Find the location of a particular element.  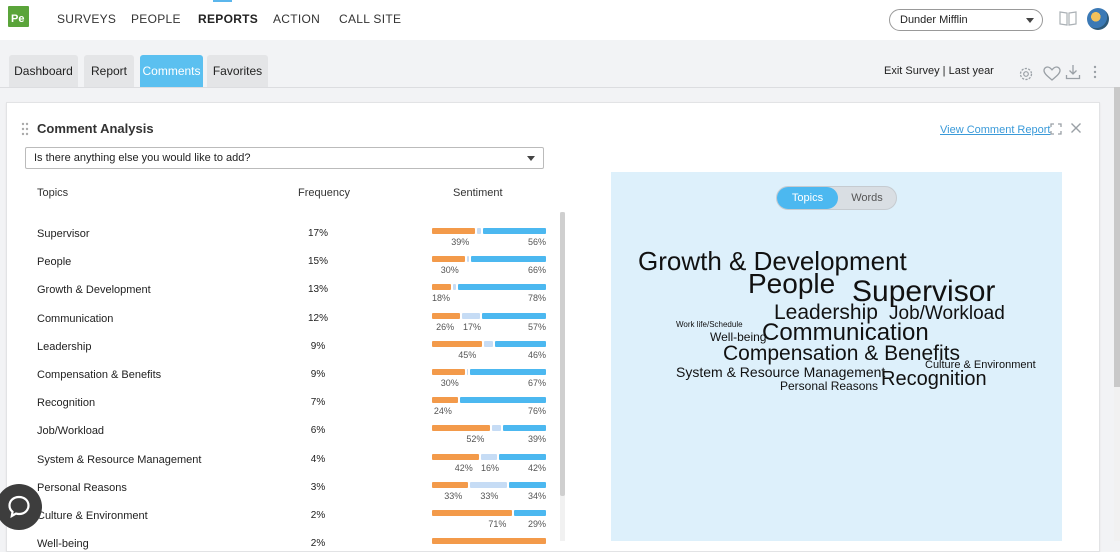

sentiment-percent-label: 26% is located at coordinates (445, 327).